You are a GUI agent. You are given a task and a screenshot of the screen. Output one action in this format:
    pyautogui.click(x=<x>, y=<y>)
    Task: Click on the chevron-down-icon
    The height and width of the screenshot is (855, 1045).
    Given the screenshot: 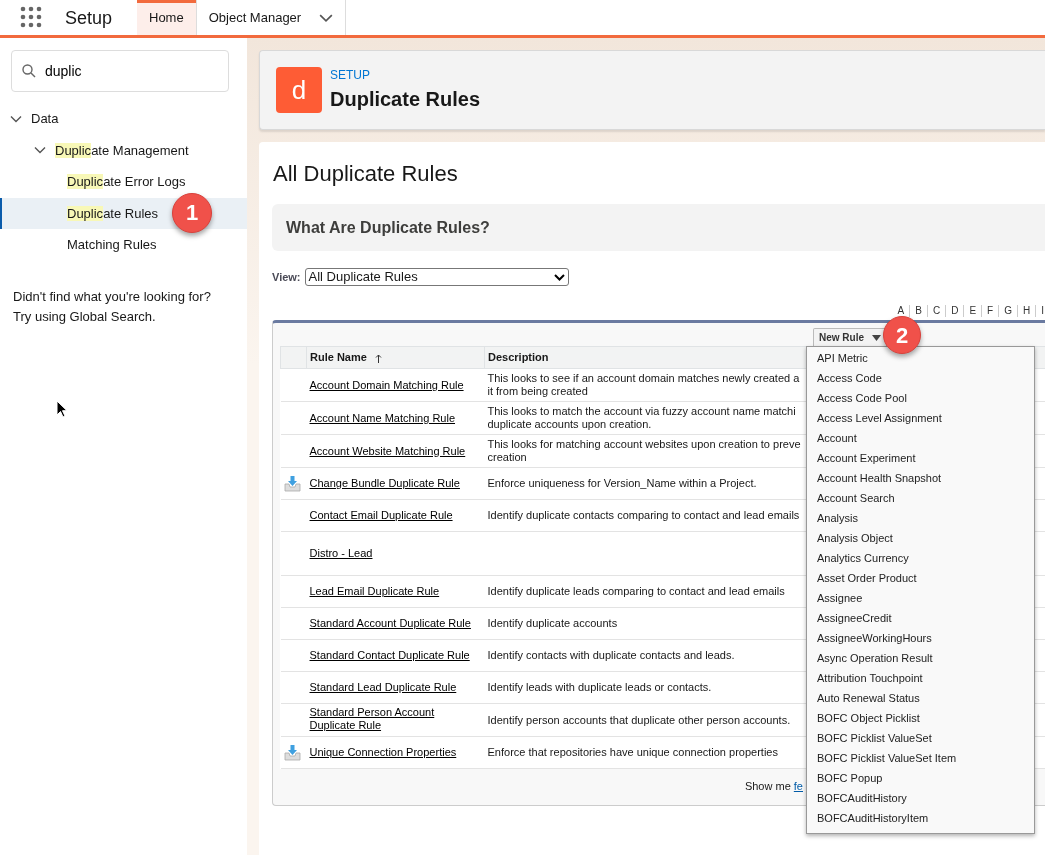 What is the action you would take?
    pyautogui.click(x=559, y=277)
    